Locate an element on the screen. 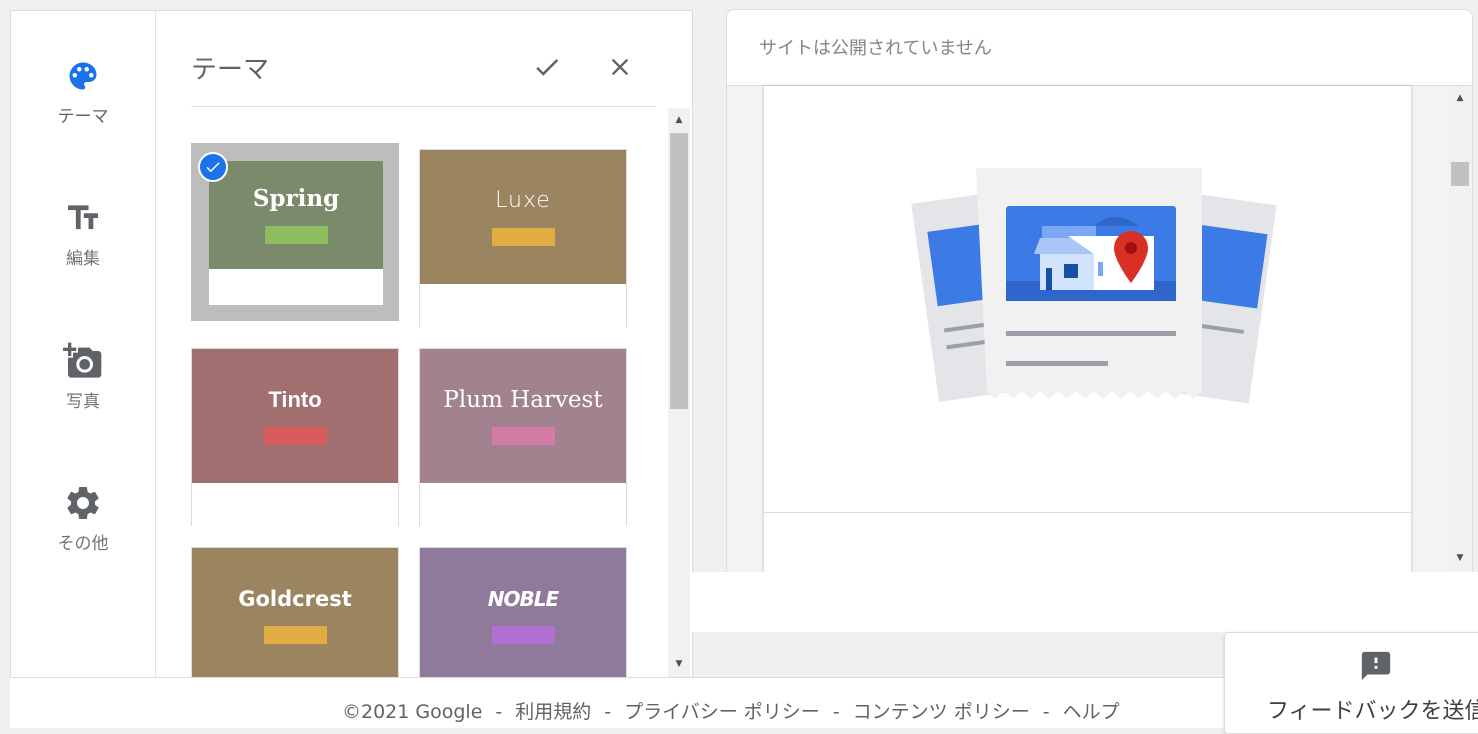 This screenshot has width=1478, height=734. close-button is located at coordinates (620, 67).